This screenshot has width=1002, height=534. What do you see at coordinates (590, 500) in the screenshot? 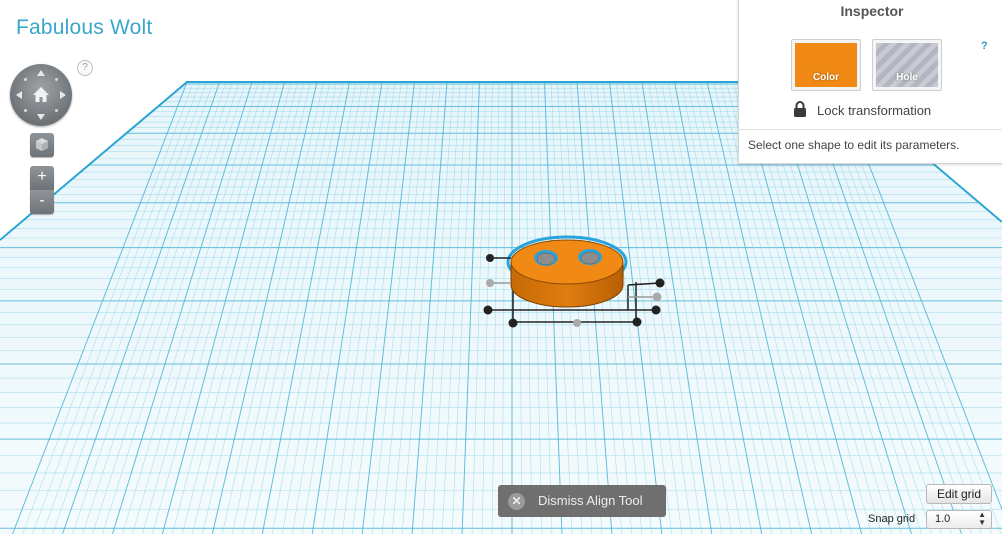
I see `dismiss-label: Dismiss Align Tool` at bounding box center [590, 500].